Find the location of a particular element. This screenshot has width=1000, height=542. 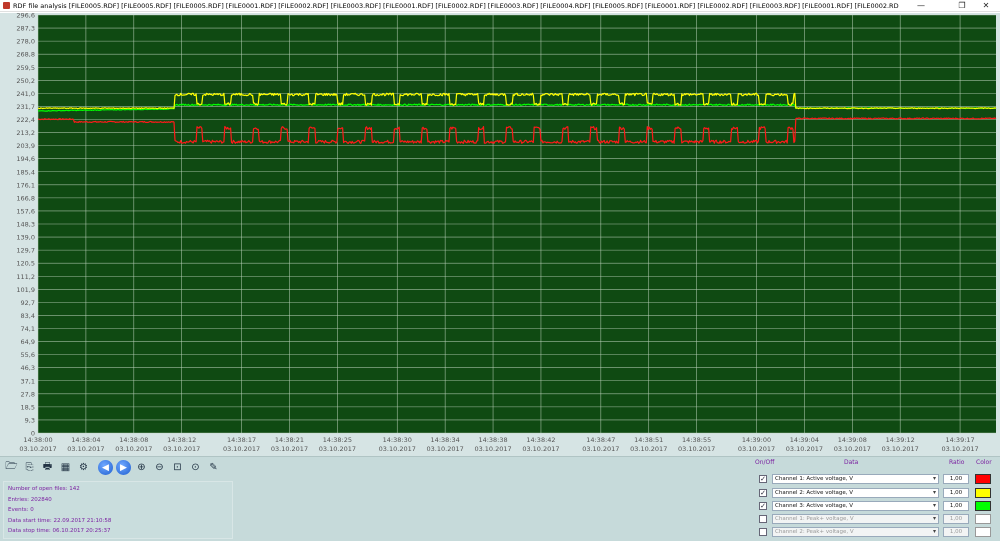

y-tick-label: 74,1 is located at coordinates (28, 329).